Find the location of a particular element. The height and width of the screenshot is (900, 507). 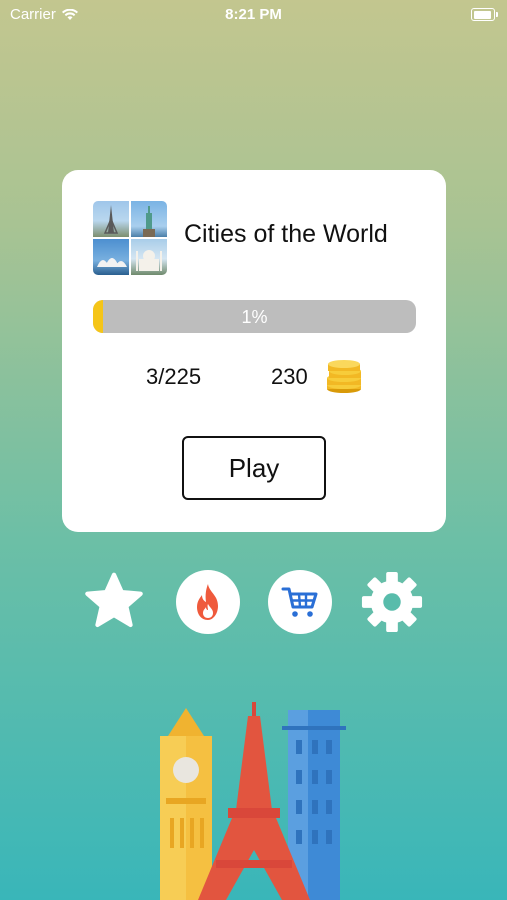

progress-label: 1% is located at coordinates (254, 317).